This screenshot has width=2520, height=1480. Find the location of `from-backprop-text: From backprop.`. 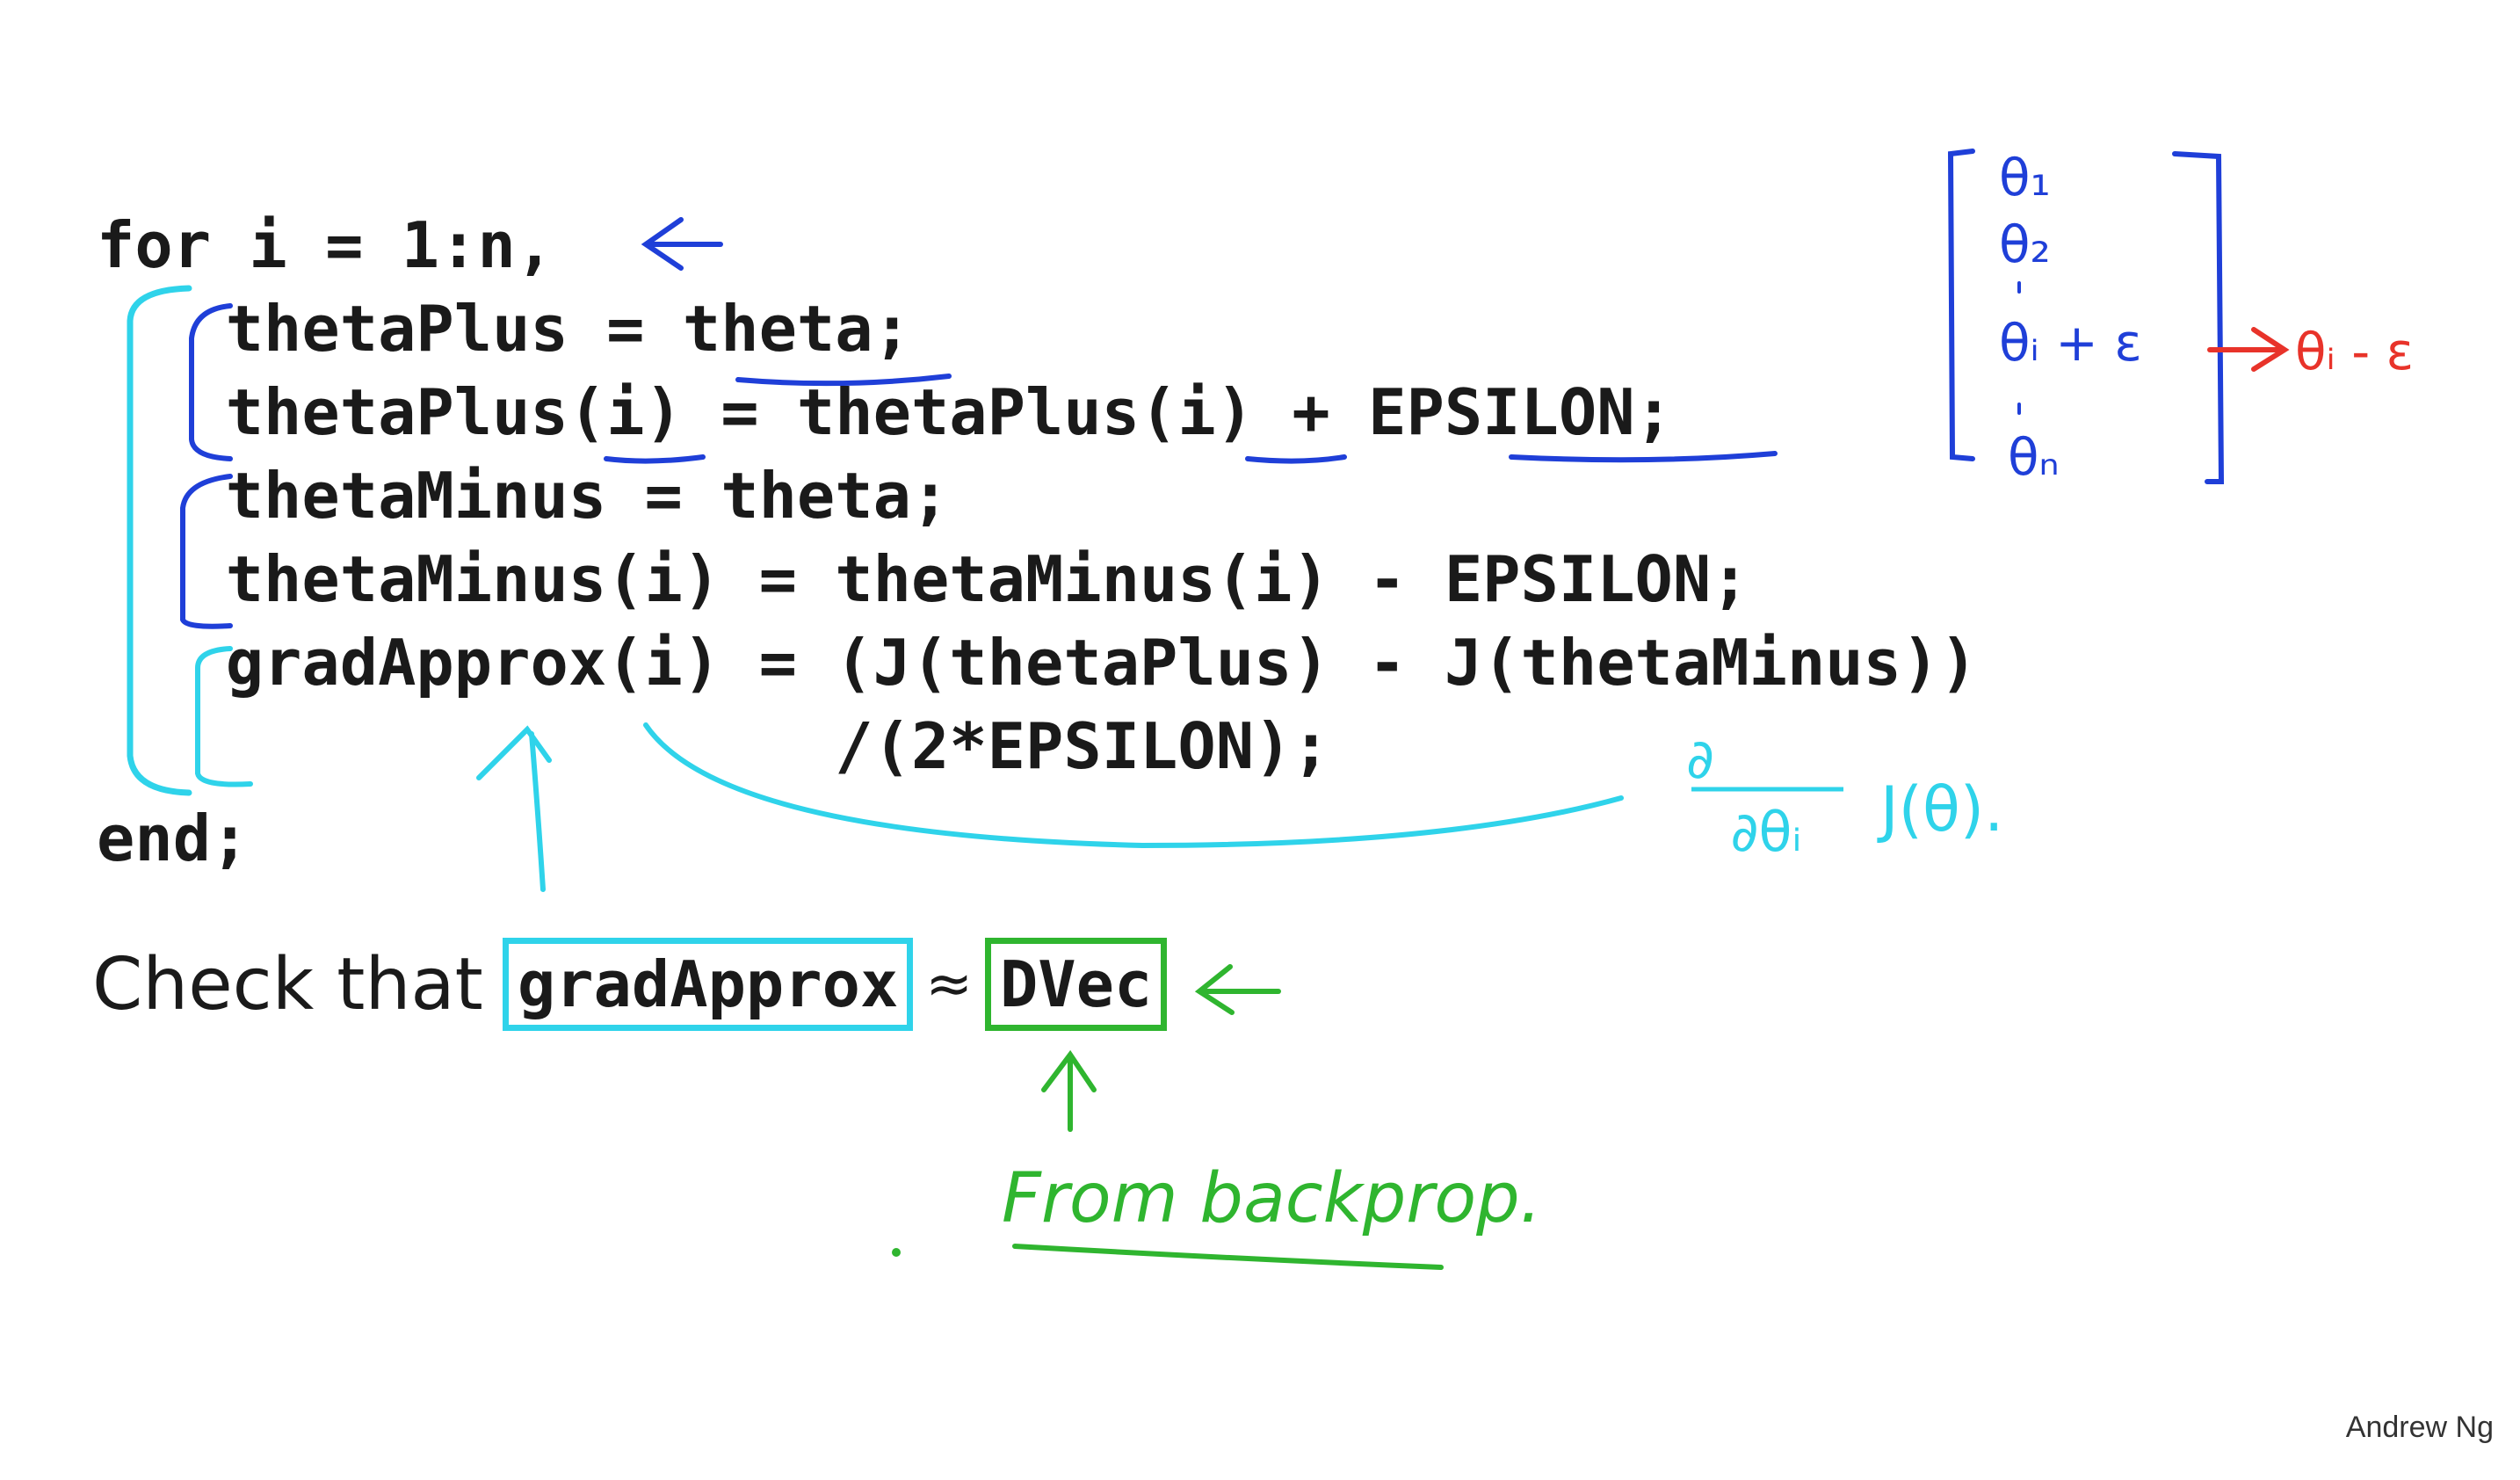

from-backprop-text: From backprop. is located at coordinates (1271, 1198).